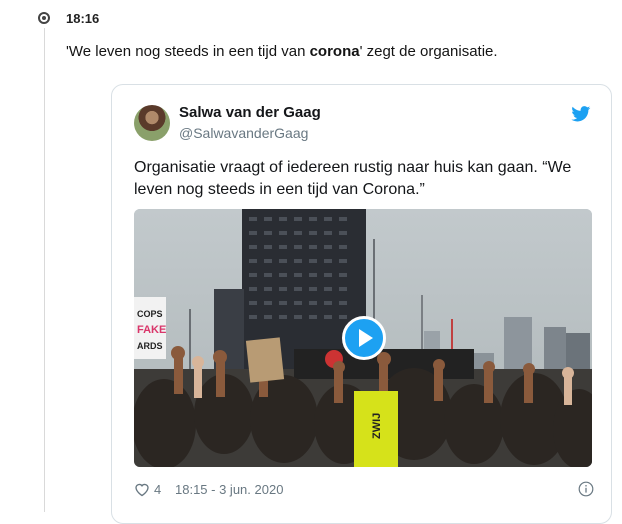 The width and height of the screenshot is (622, 524). I want to click on like-count: 4, so click(157, 489).